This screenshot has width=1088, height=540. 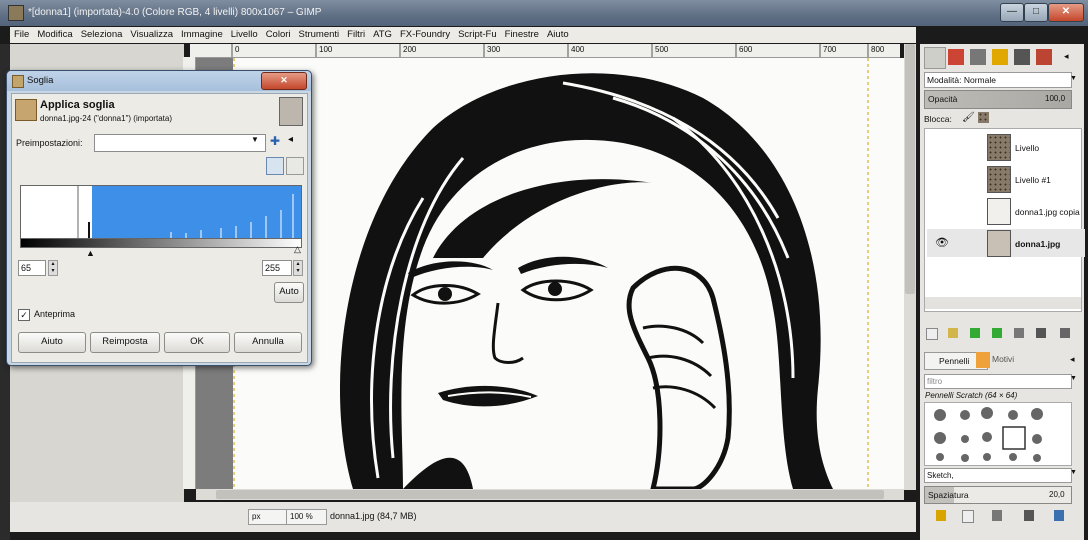 What do you see at coordinates (477, 33) in the screenshot?
I see `menu-script-fu: Script-Fu` at bounding box center [477, 33].